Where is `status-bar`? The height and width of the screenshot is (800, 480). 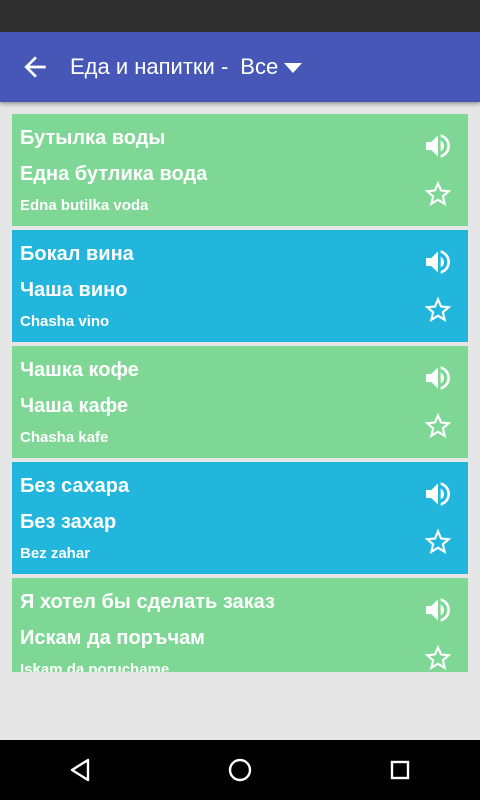 status-bar is located at coordinates (240, 16).